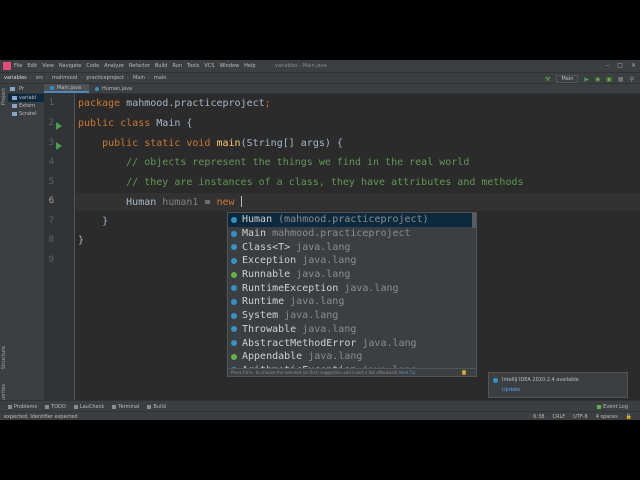 The image size is (640, 480). Describe the element at coordinates (139, 66) in the screenshot. I see `menu-refactor: Refactor` at that location.